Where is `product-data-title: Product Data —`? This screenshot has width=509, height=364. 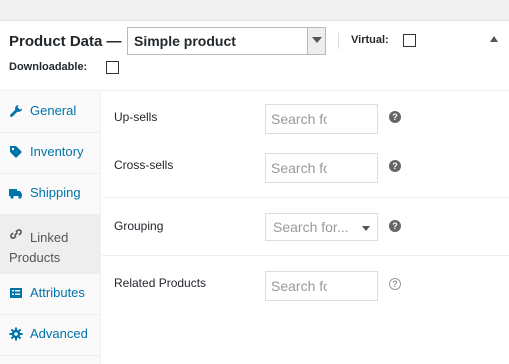
product-data-title: Product Data — is located at coordinates (65, 41).